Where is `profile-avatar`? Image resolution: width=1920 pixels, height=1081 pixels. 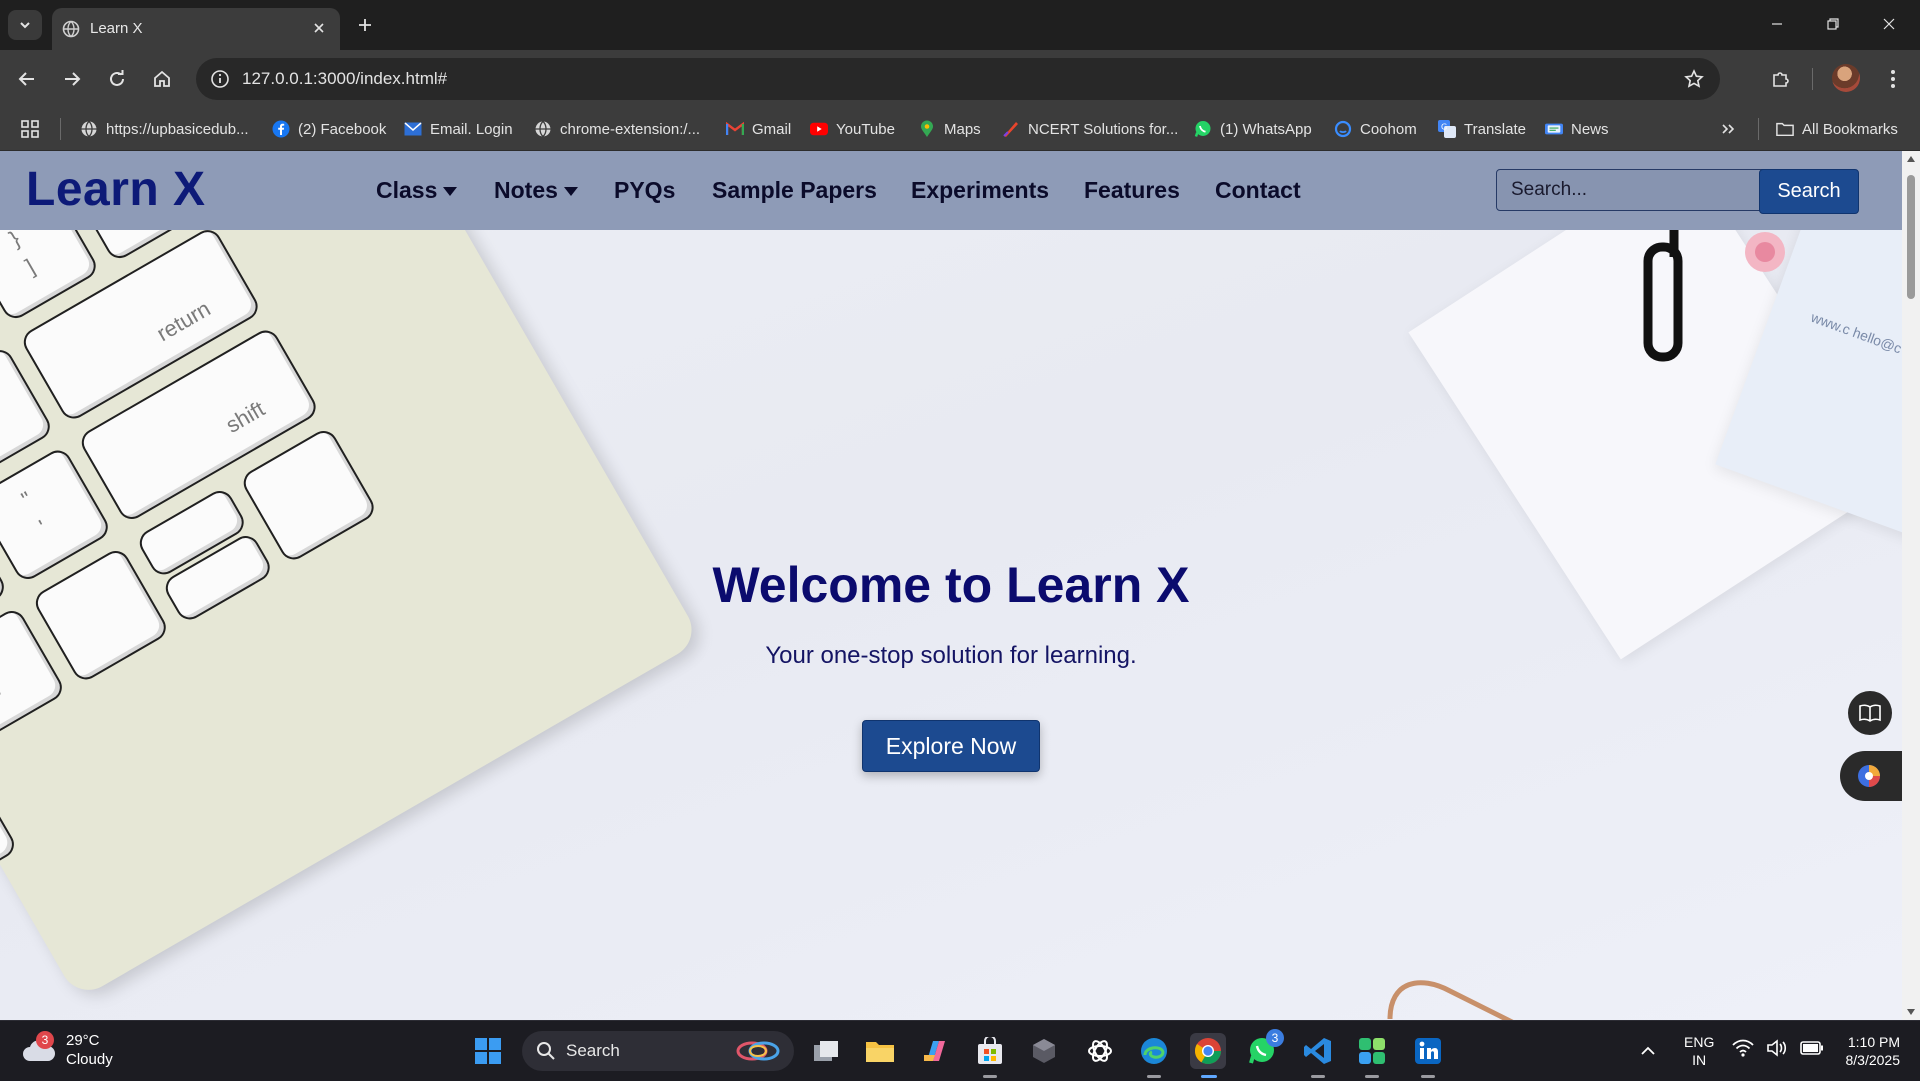
profile-avatar is located at coordinates (1846, 78).